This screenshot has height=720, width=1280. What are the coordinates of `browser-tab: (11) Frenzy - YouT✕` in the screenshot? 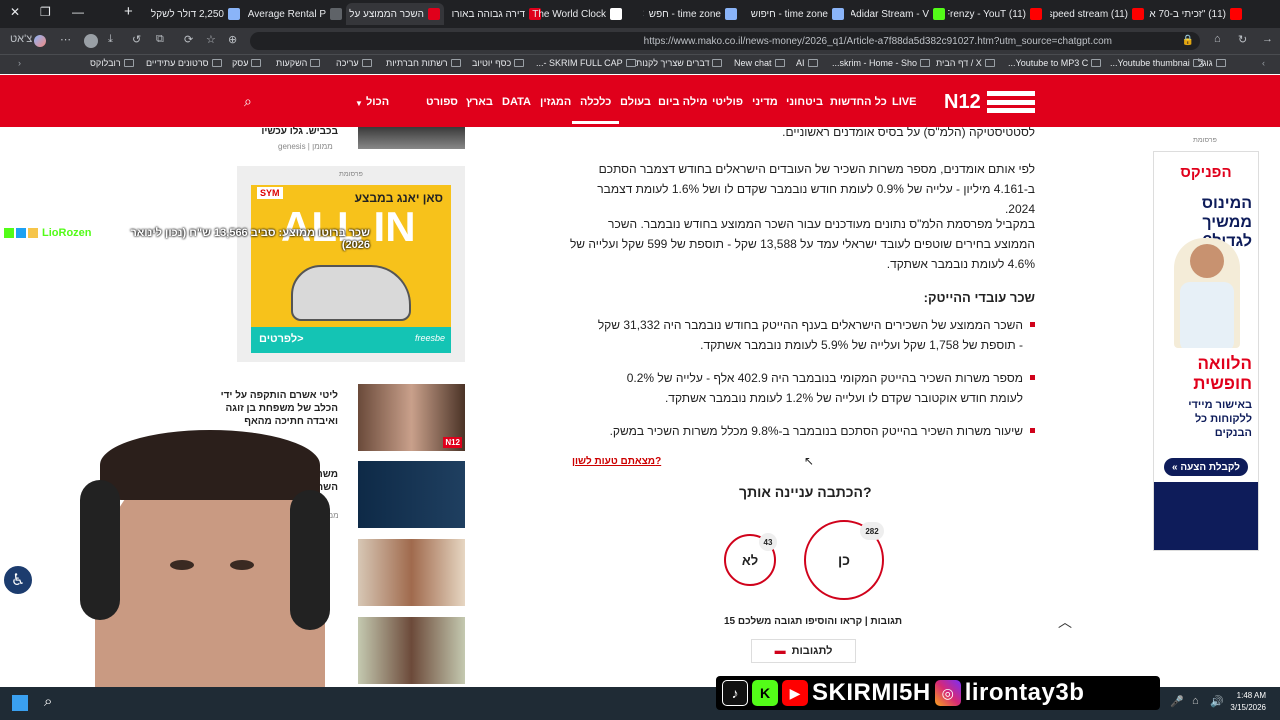 It's located at (997, 14).